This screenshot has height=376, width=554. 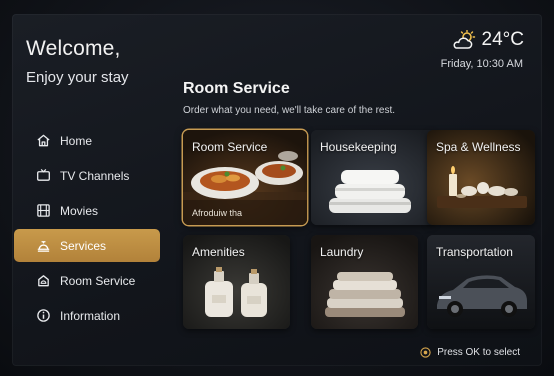 I want to click on info-icon, so click(x=43, y=315).